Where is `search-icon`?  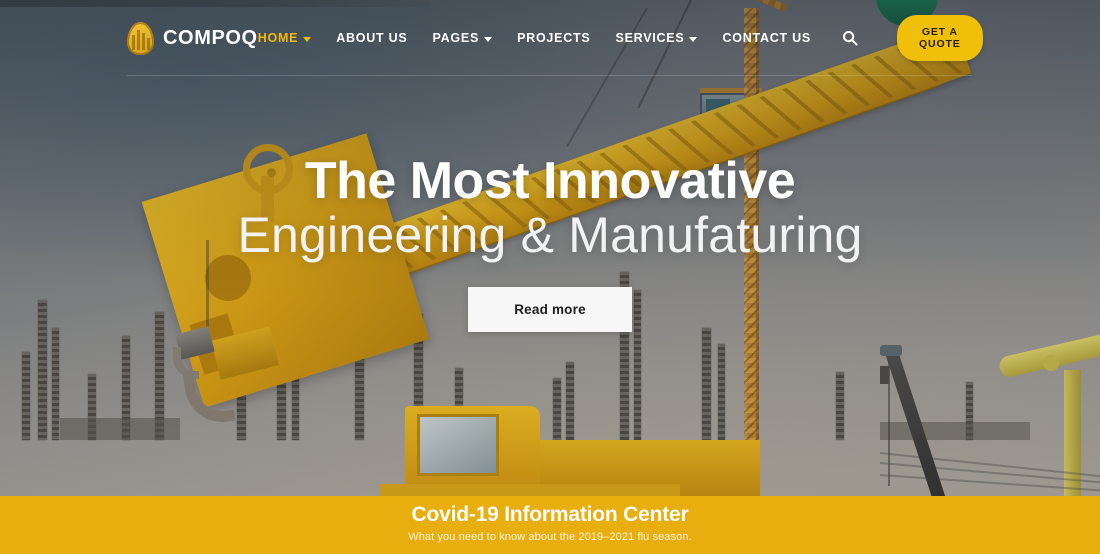
search-icon is located at coordinates (850, 38).